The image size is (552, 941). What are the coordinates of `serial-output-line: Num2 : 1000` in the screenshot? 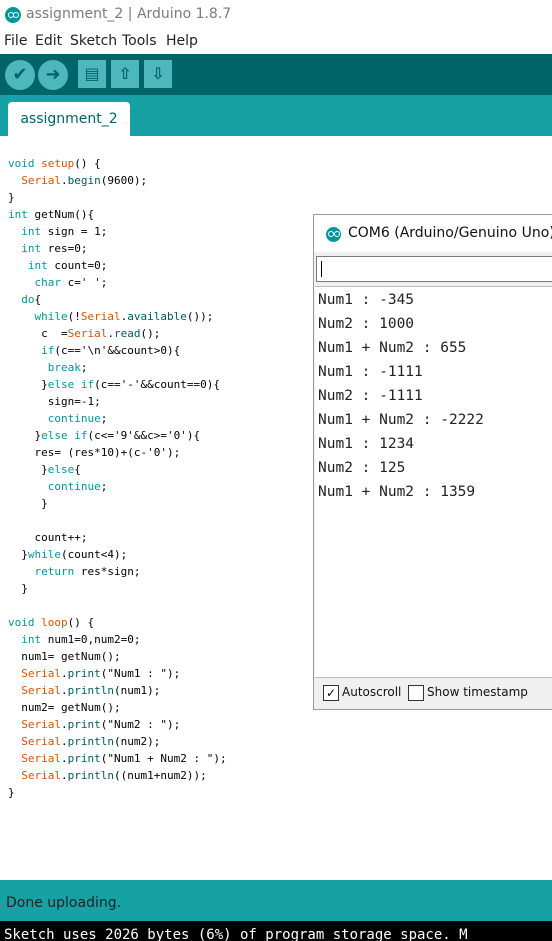 It's located at (366, 324).